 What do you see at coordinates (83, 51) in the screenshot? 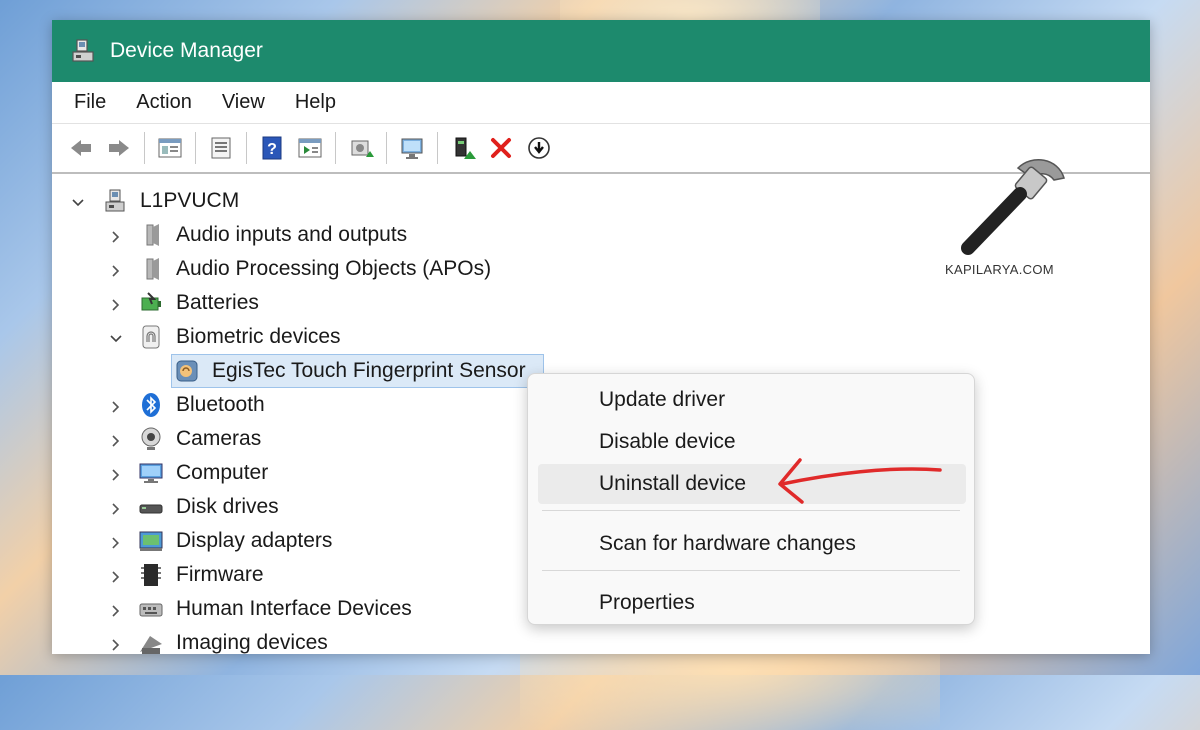
I see `device-manager-icon` at bounding box center [83, 51].